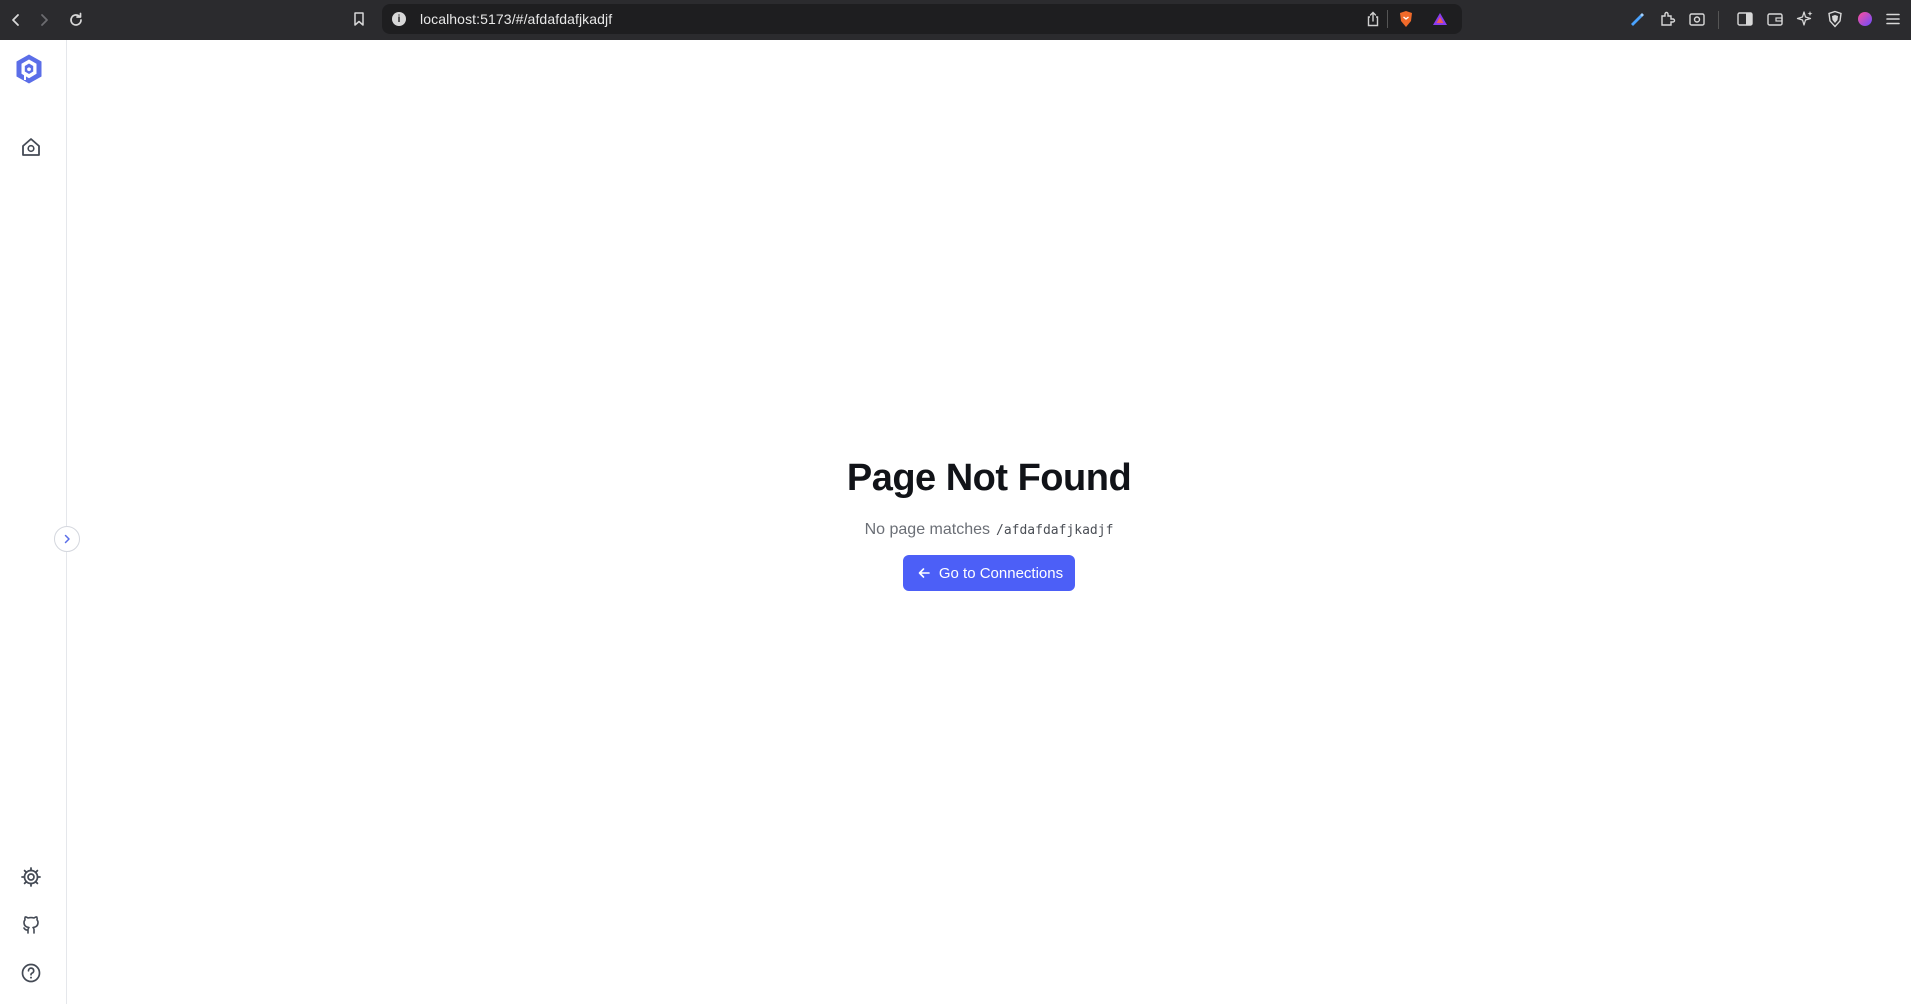  What do you see at coordinates (1440, 21) in the screenshot?
I see `brave-rewards-icon` at bounding box center [1440, 21].